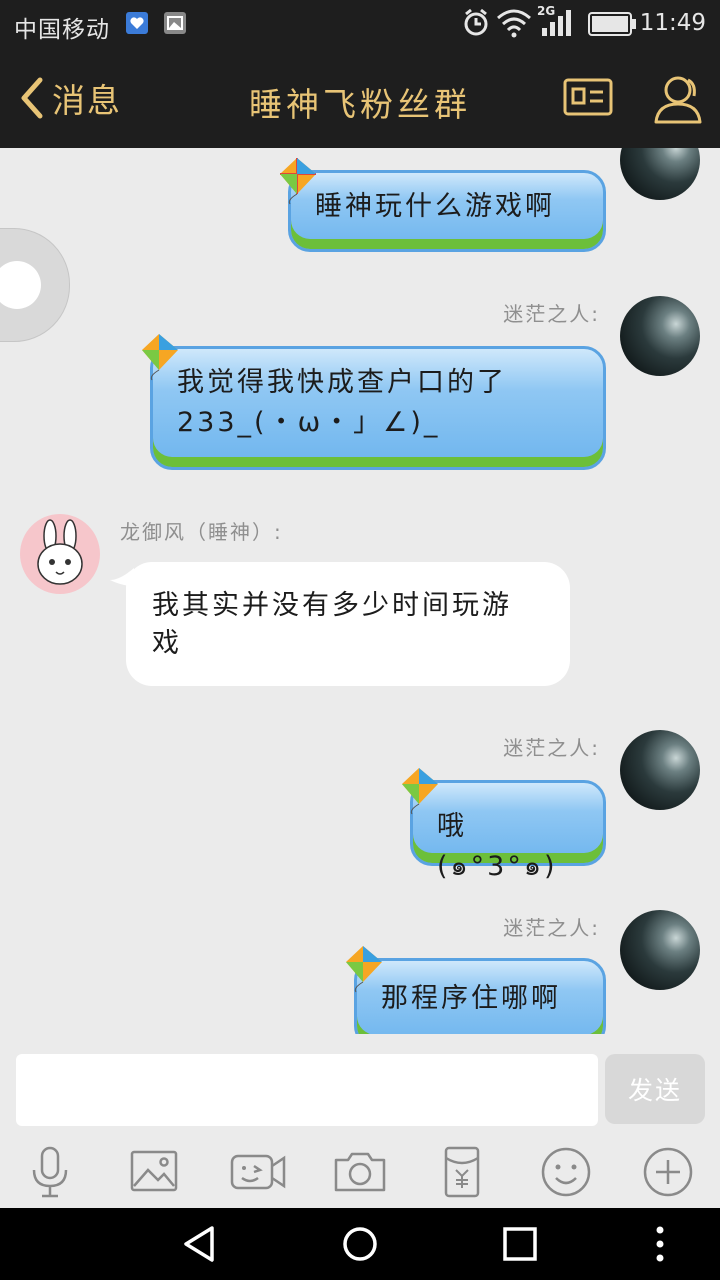 The height and width of the screenshot is (1280, 720). What do you see at coordinates (655, 1089) in the screenshot?
I see `send-button: 发送` at bounding box center [655, 1089].